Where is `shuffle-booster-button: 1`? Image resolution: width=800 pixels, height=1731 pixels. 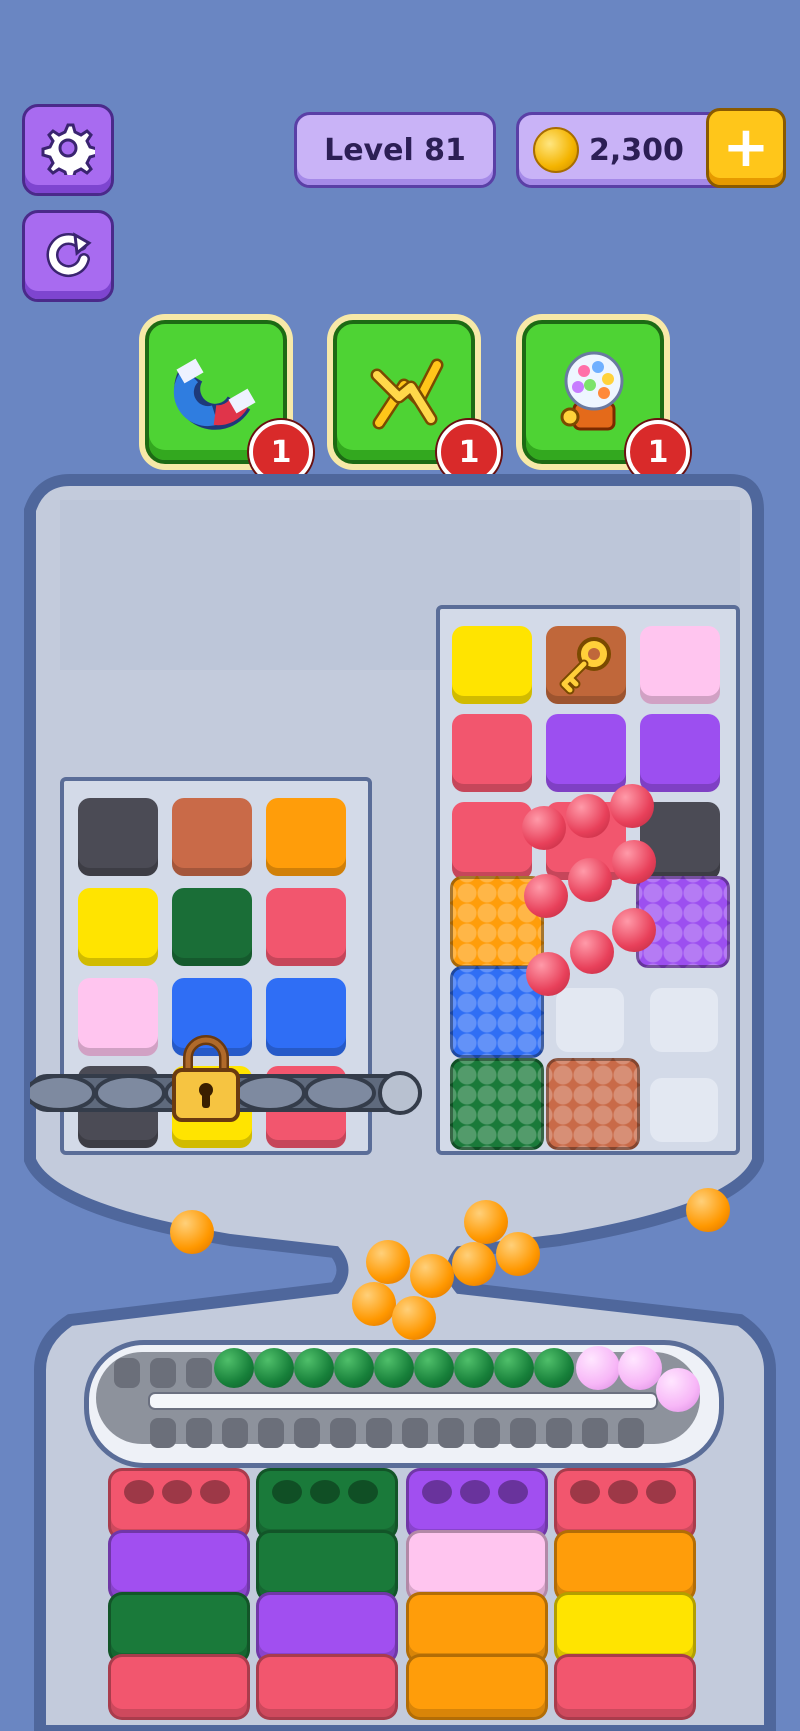
shuffle-booster-button: 1 is located at coordinates (417, 402).